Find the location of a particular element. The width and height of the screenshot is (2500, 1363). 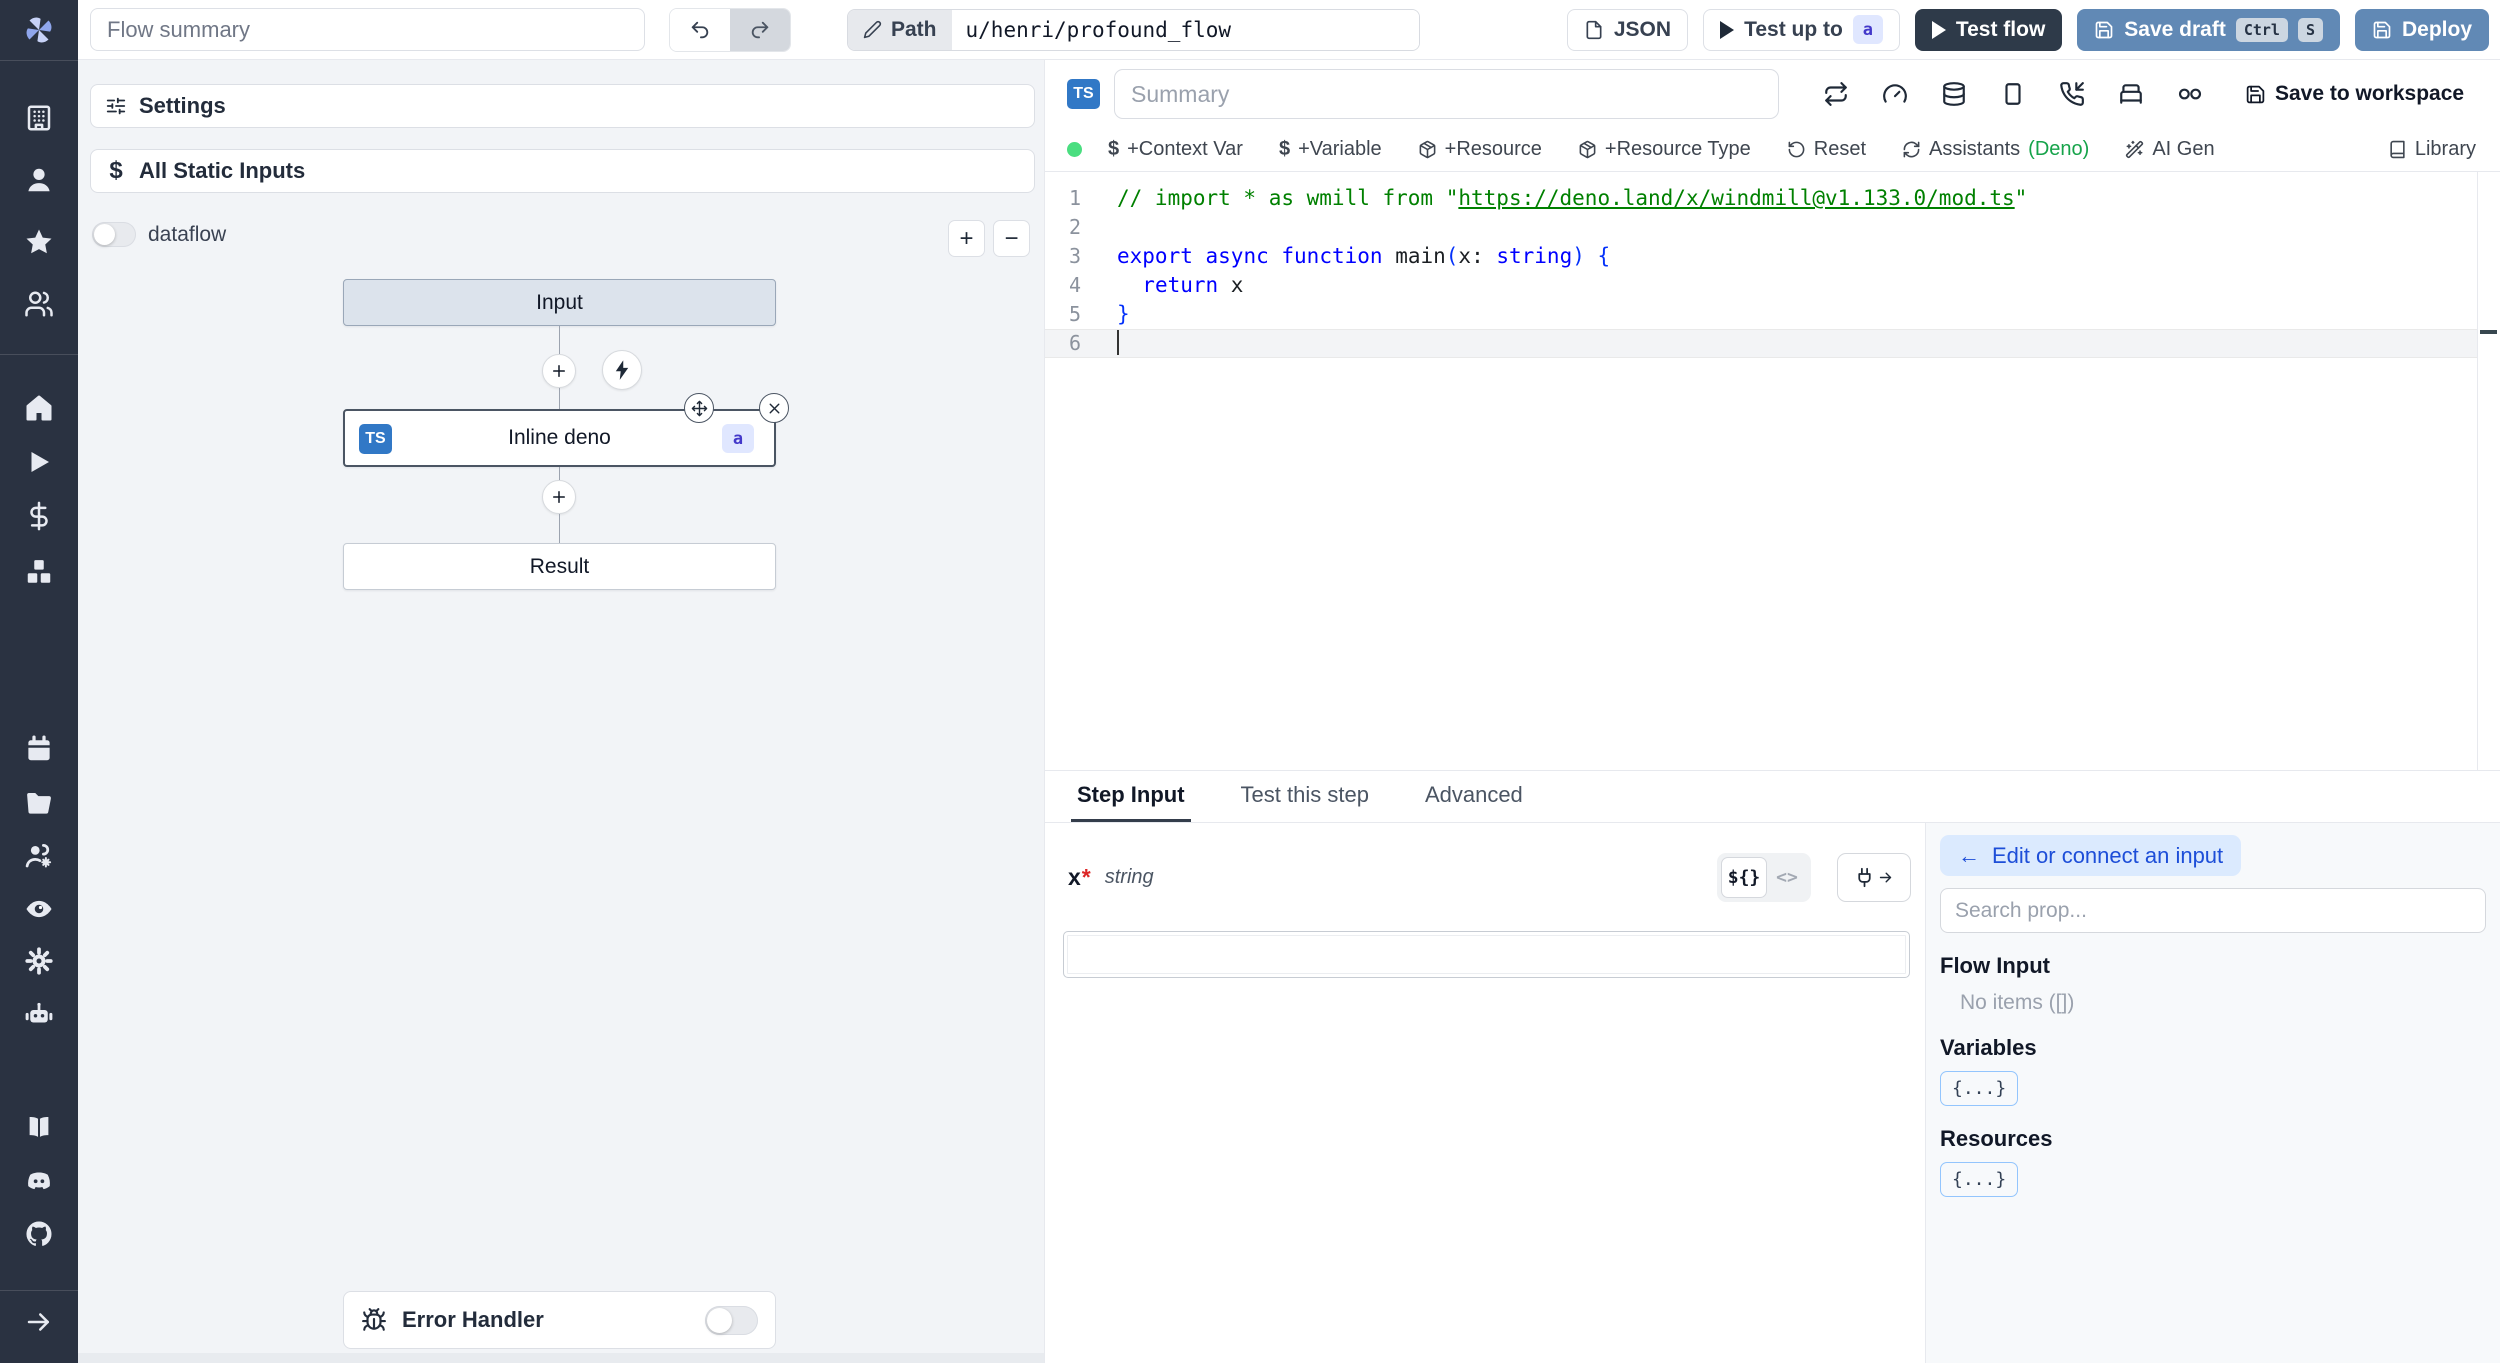

step-input-pane: x * string ${} <> is located at coordinates (1485, 1093).